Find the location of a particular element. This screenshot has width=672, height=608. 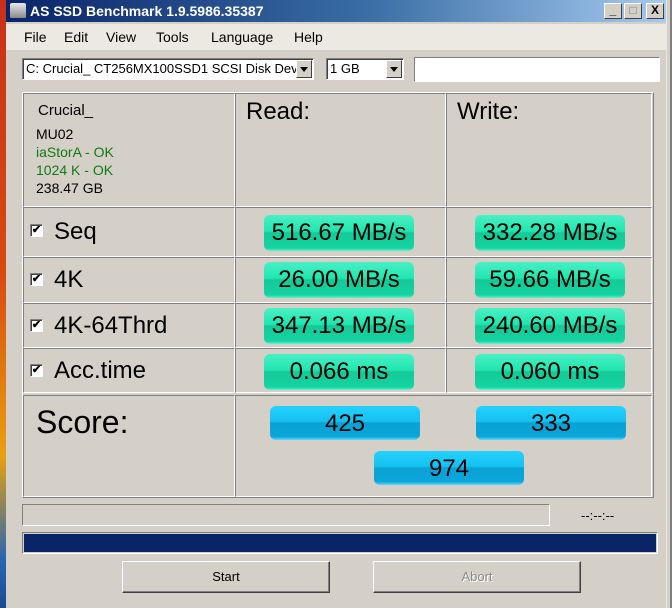

drive-select-value: C: Crucial_ CT256MX100SSD1 SCSI Disk Dev is located at coordinates (161, 68).